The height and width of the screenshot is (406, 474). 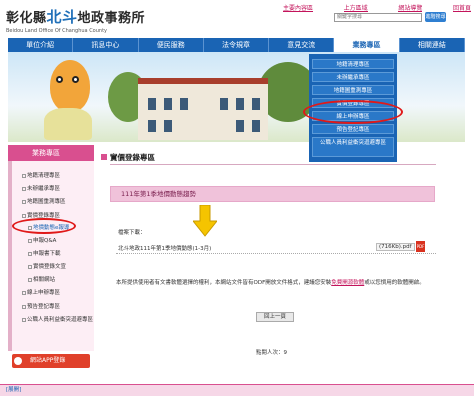 I want to click on nav-item-links: 相關連結, so click(x=432, y=45).